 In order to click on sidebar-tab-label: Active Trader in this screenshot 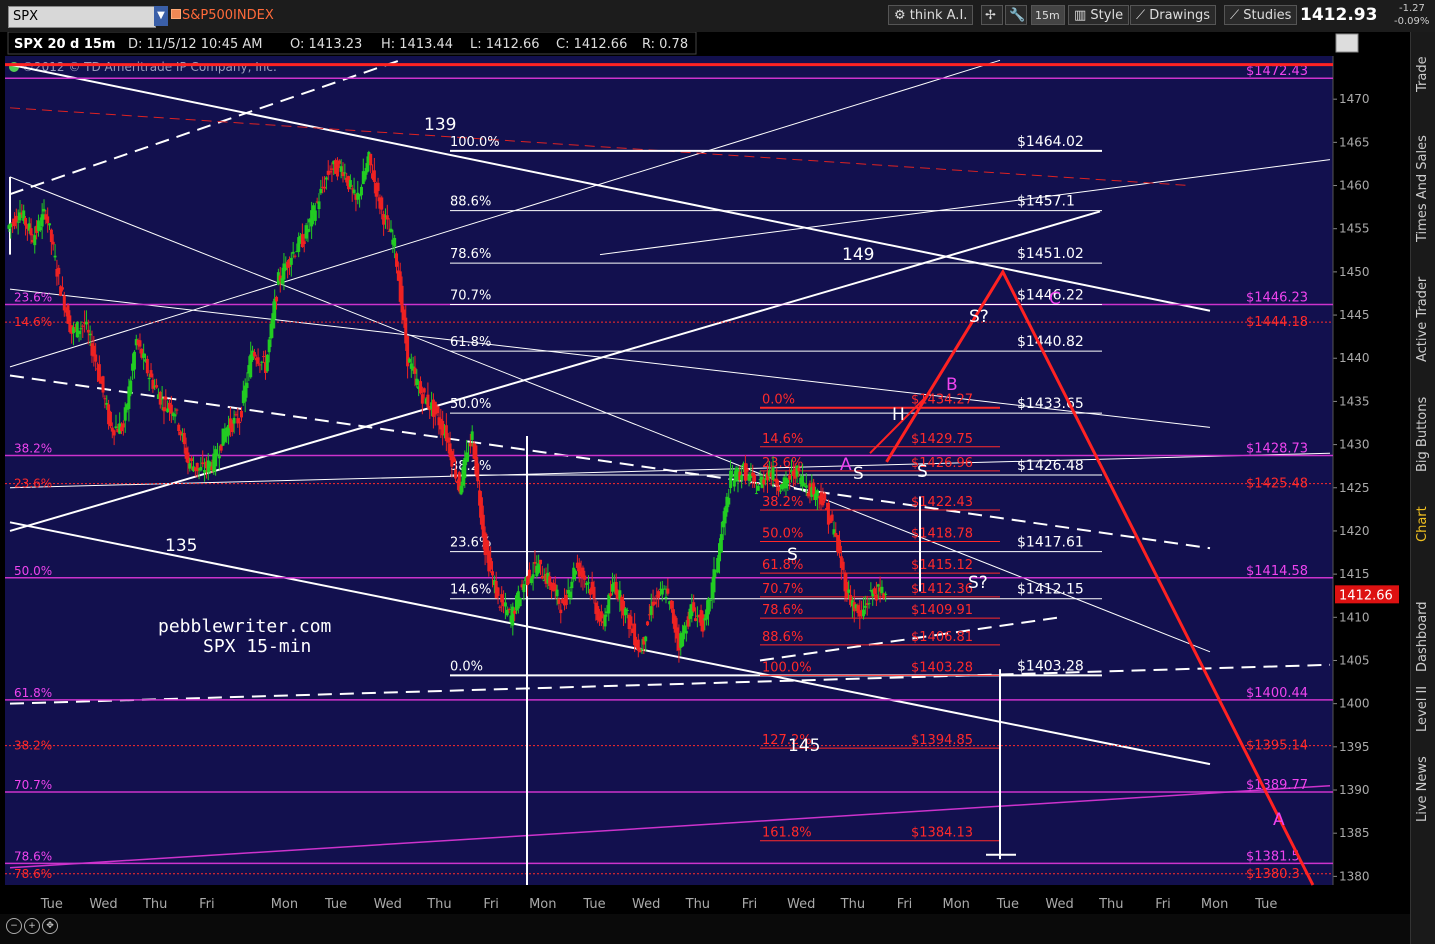, I will do `click(1422, 319)`.